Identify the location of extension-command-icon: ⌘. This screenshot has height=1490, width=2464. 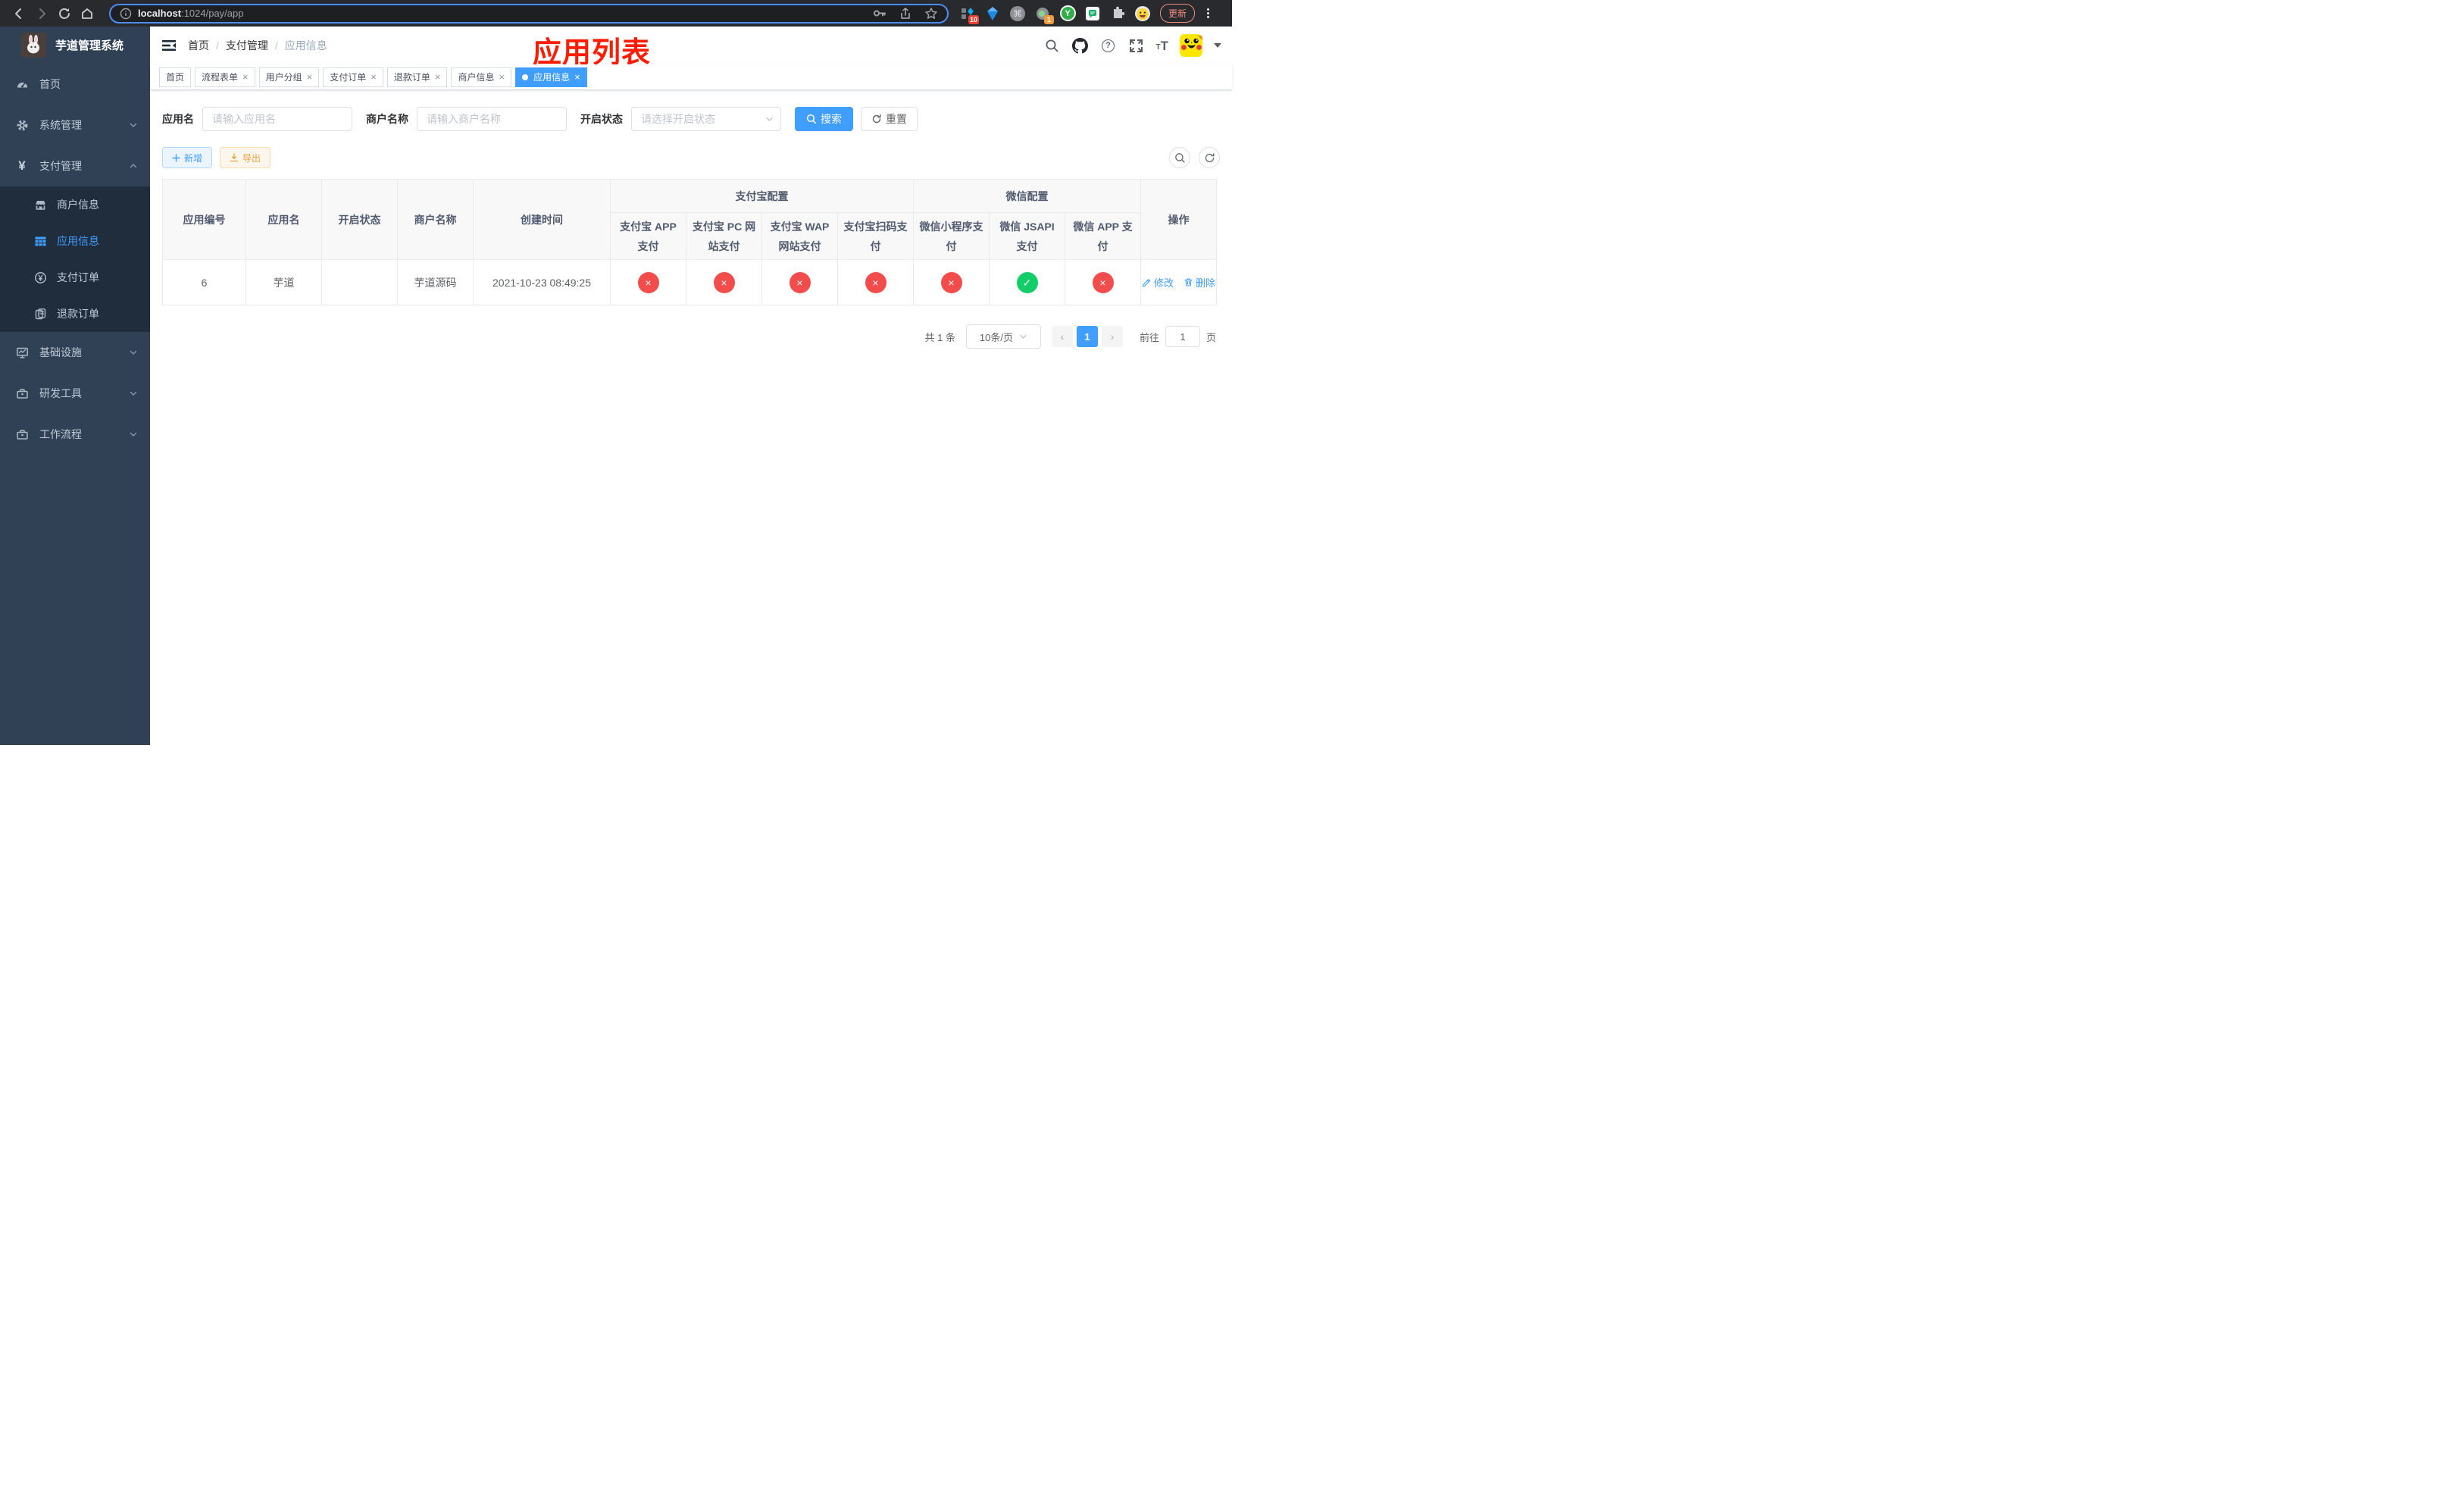
(1017, 14).